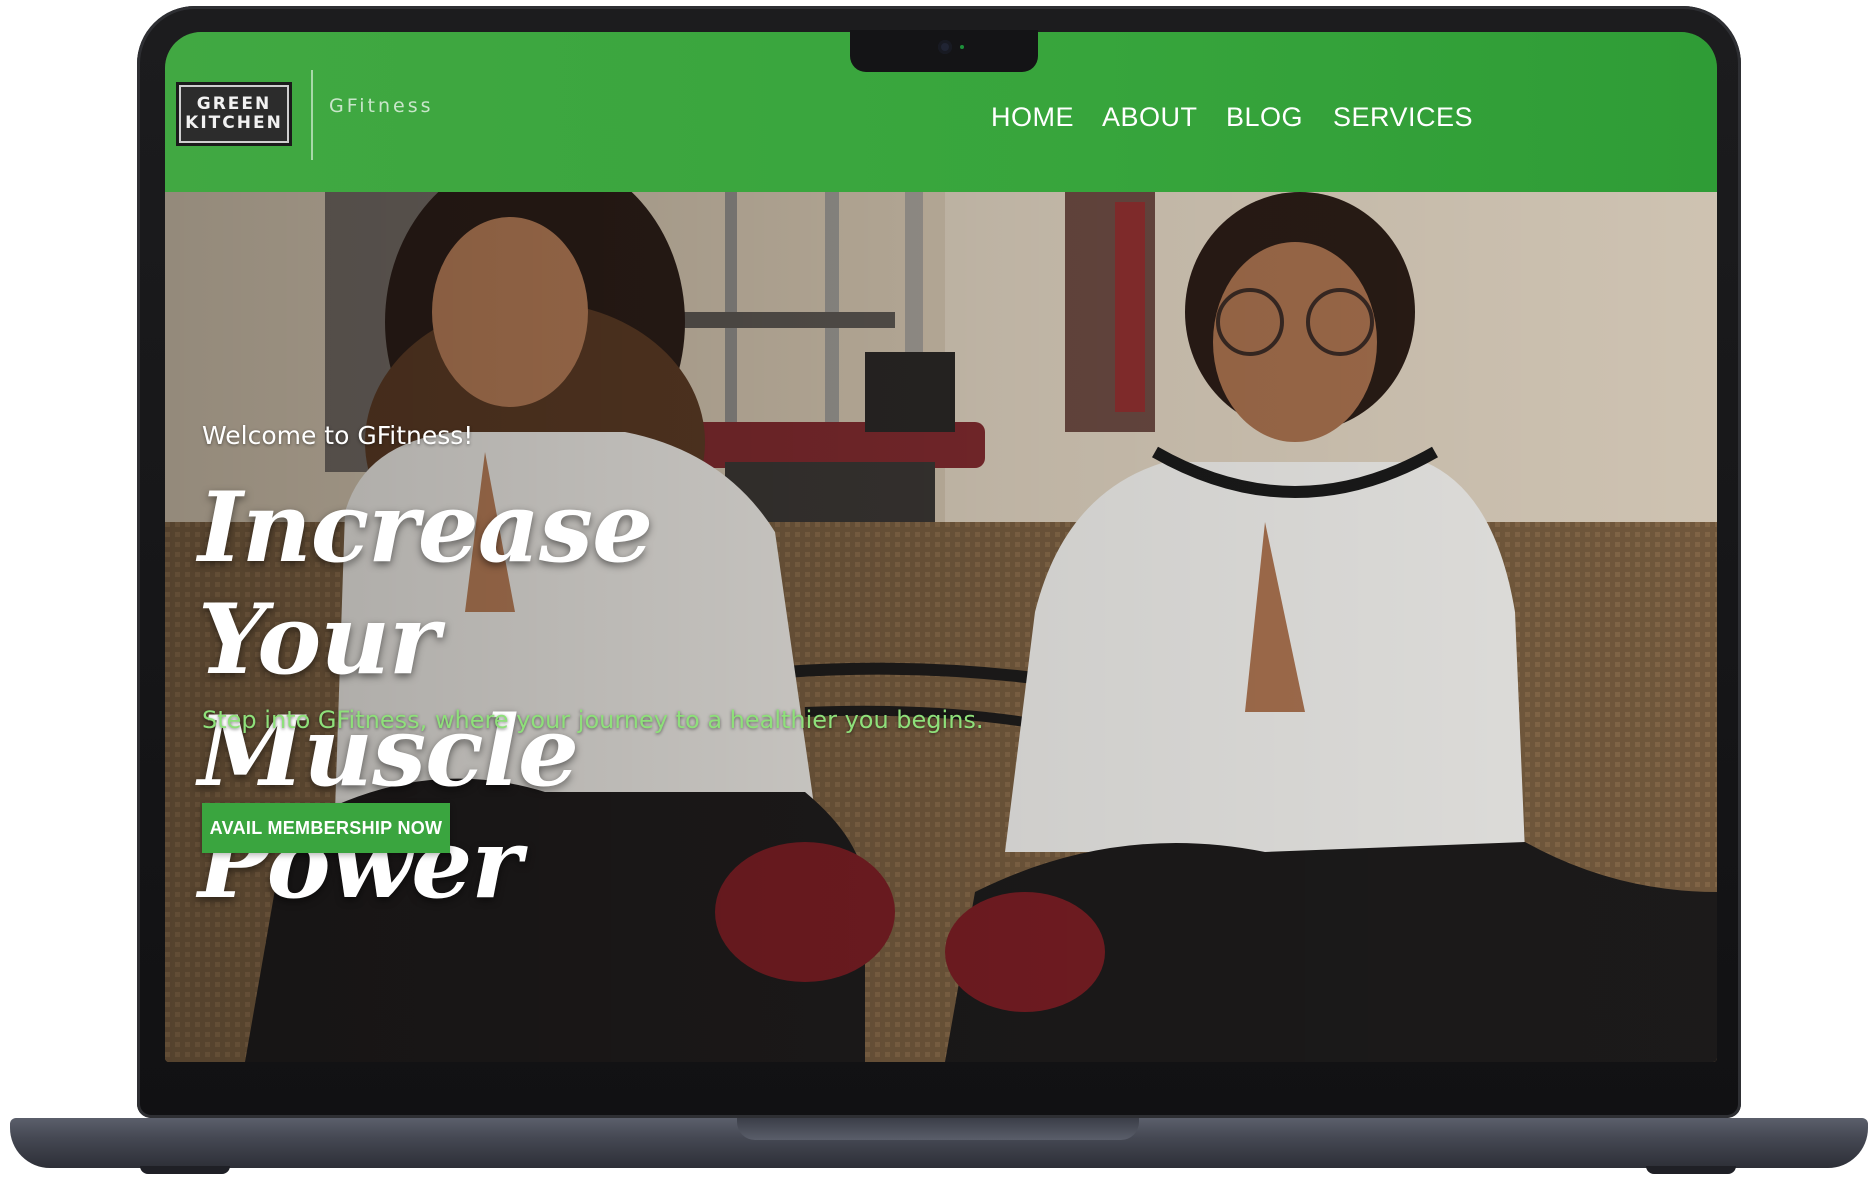 This screenshot has height=1183, width=1876. I want to click on laptop-foot-right, so click(1691, 1170).